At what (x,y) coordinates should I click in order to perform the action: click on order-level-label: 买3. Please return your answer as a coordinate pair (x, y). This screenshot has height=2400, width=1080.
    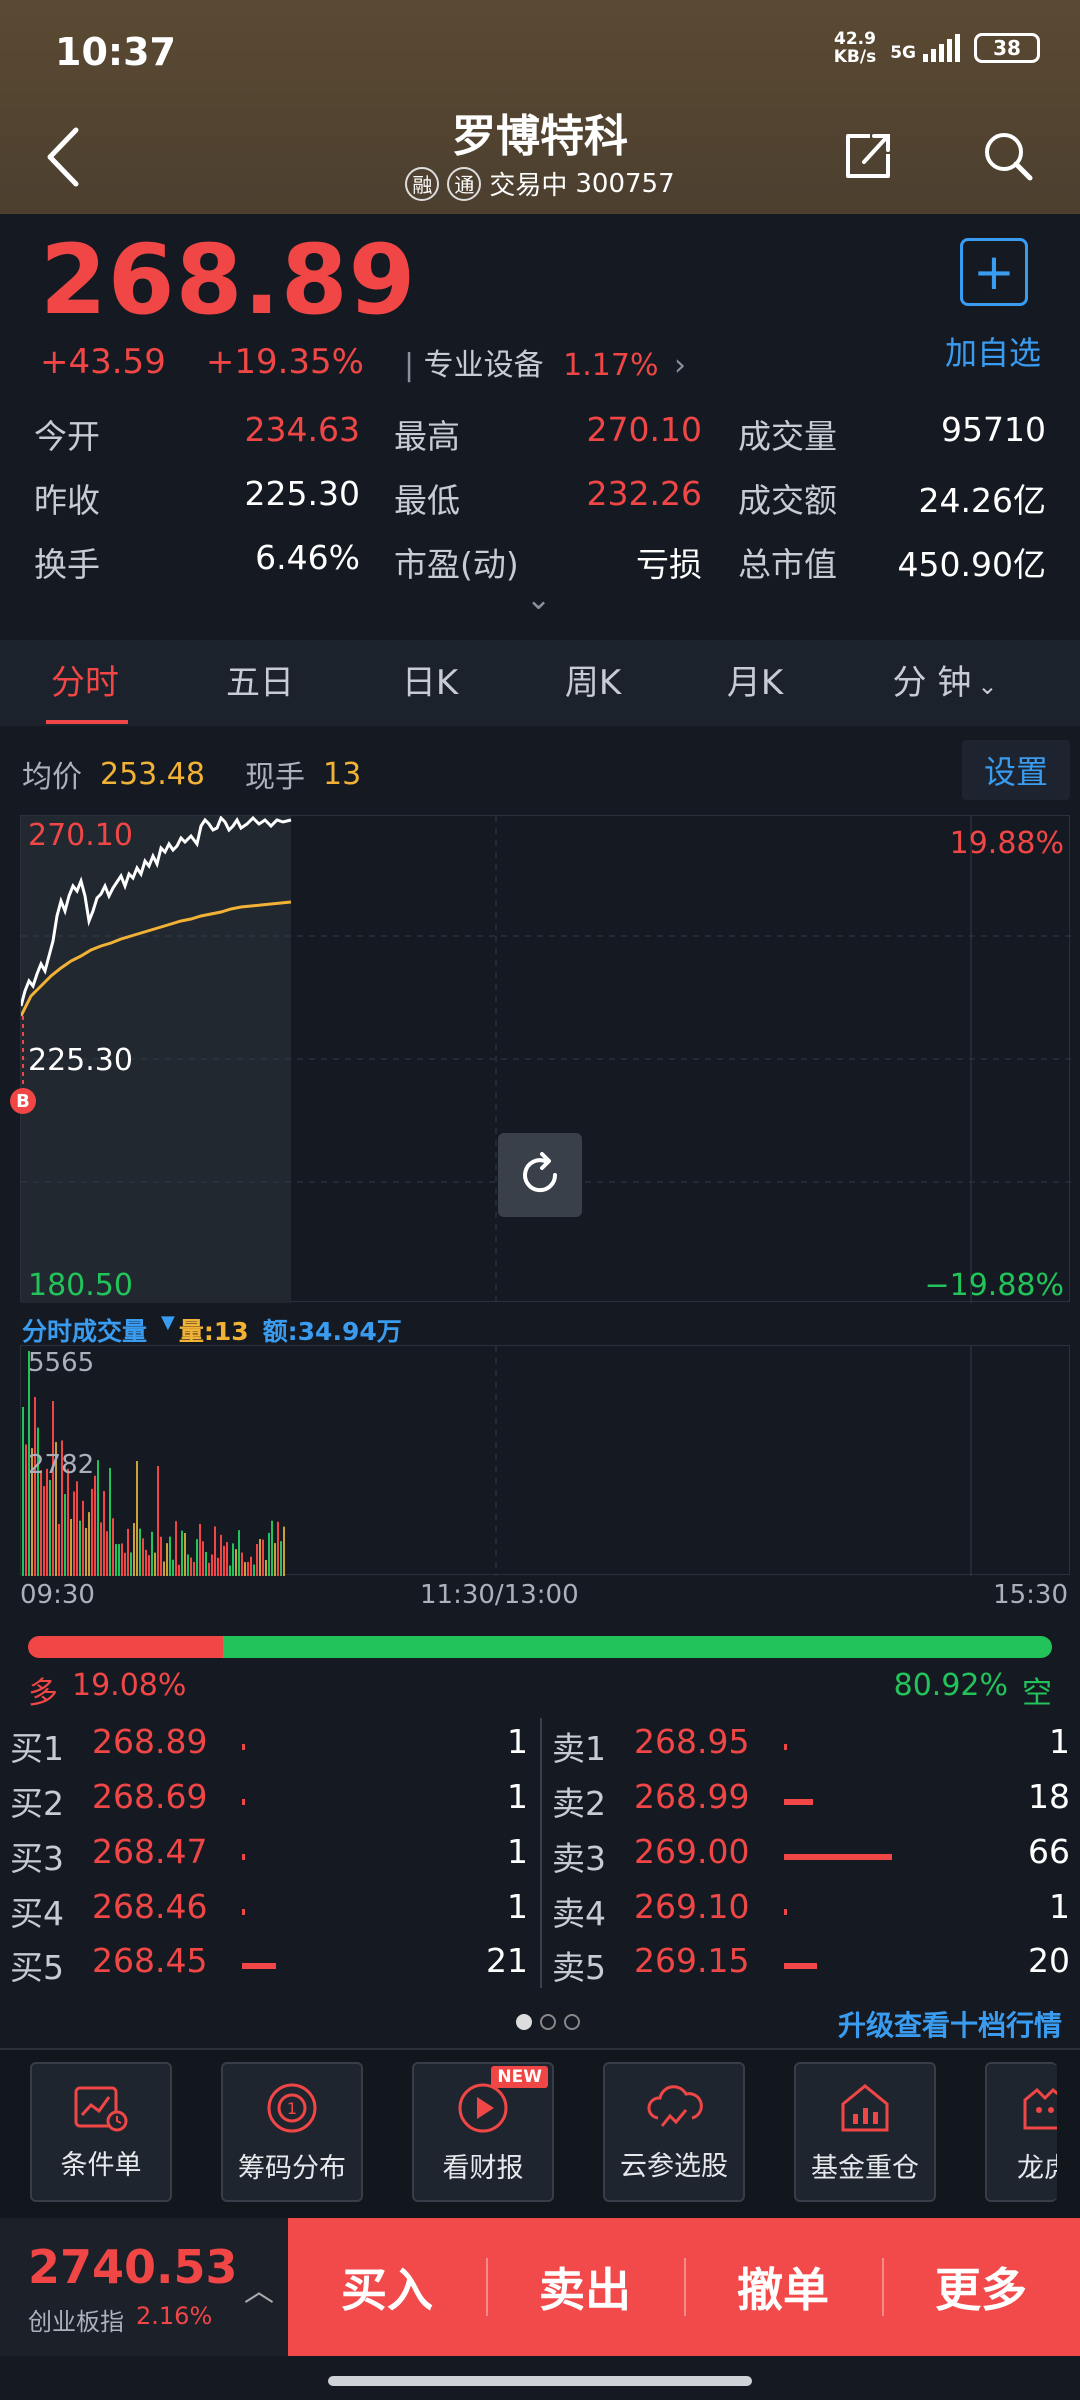
    Looking at the image, I should click on (37, 1858).